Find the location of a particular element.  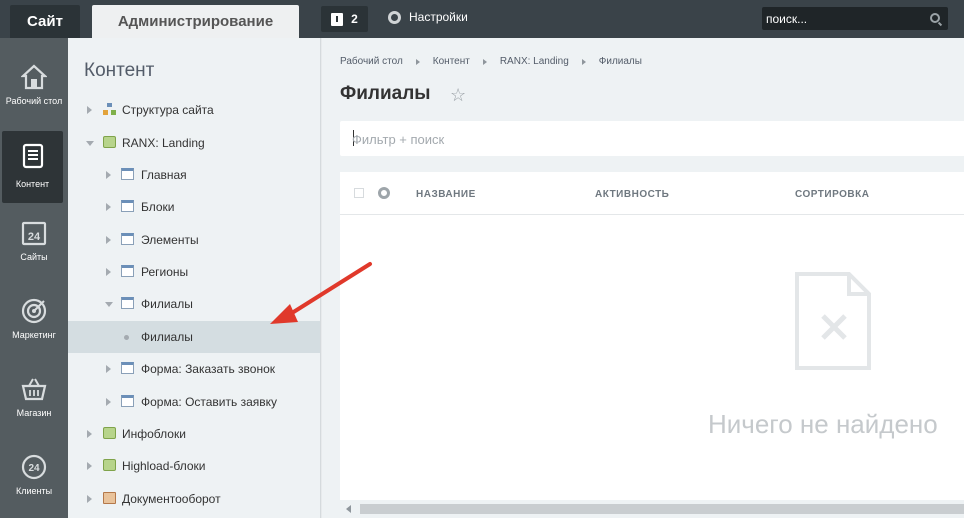

tree-item-label: Регионы is located at coordinates (165, 272).